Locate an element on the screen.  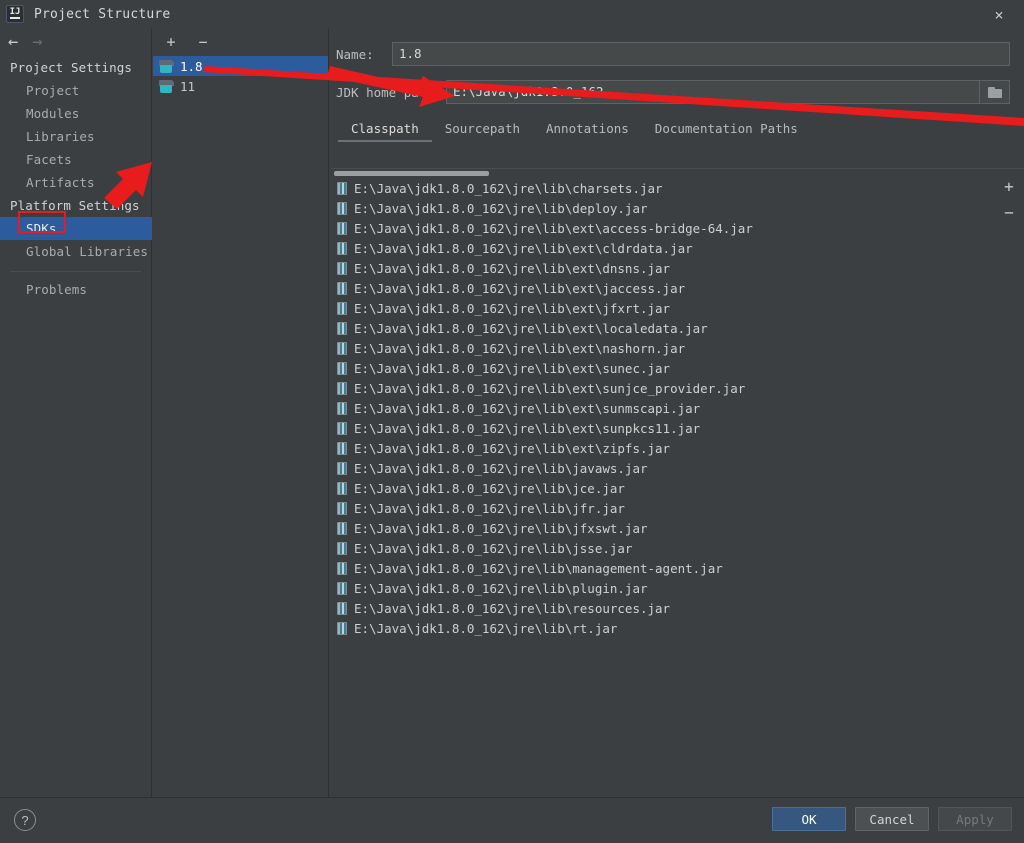
add-sdk-button: + is located at coordinates (171, 42).